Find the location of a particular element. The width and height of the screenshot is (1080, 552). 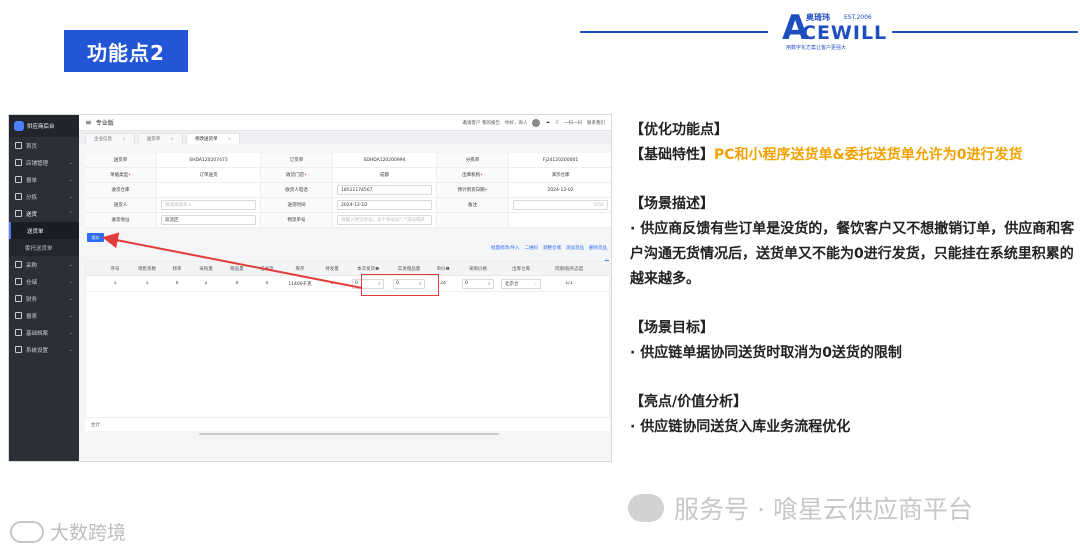

save-button: 保存 is located at coordinates (95, 237).